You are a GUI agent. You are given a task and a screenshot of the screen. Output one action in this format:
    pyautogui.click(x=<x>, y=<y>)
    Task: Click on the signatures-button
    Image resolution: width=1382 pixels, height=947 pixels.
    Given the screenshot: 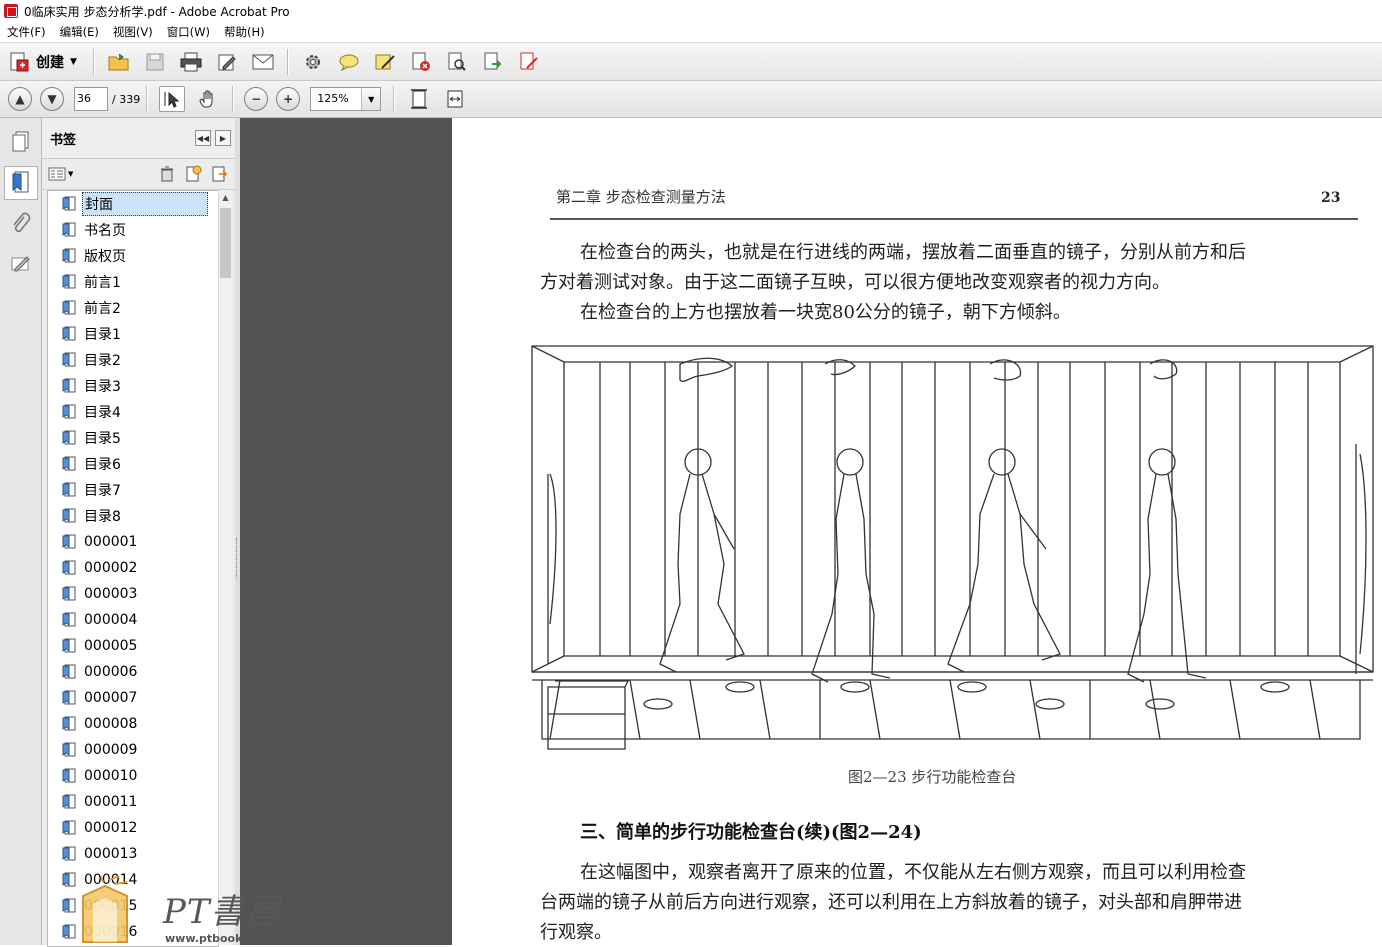 What is the action you would take?
    pyautogui.click(x=21, y=264)
    